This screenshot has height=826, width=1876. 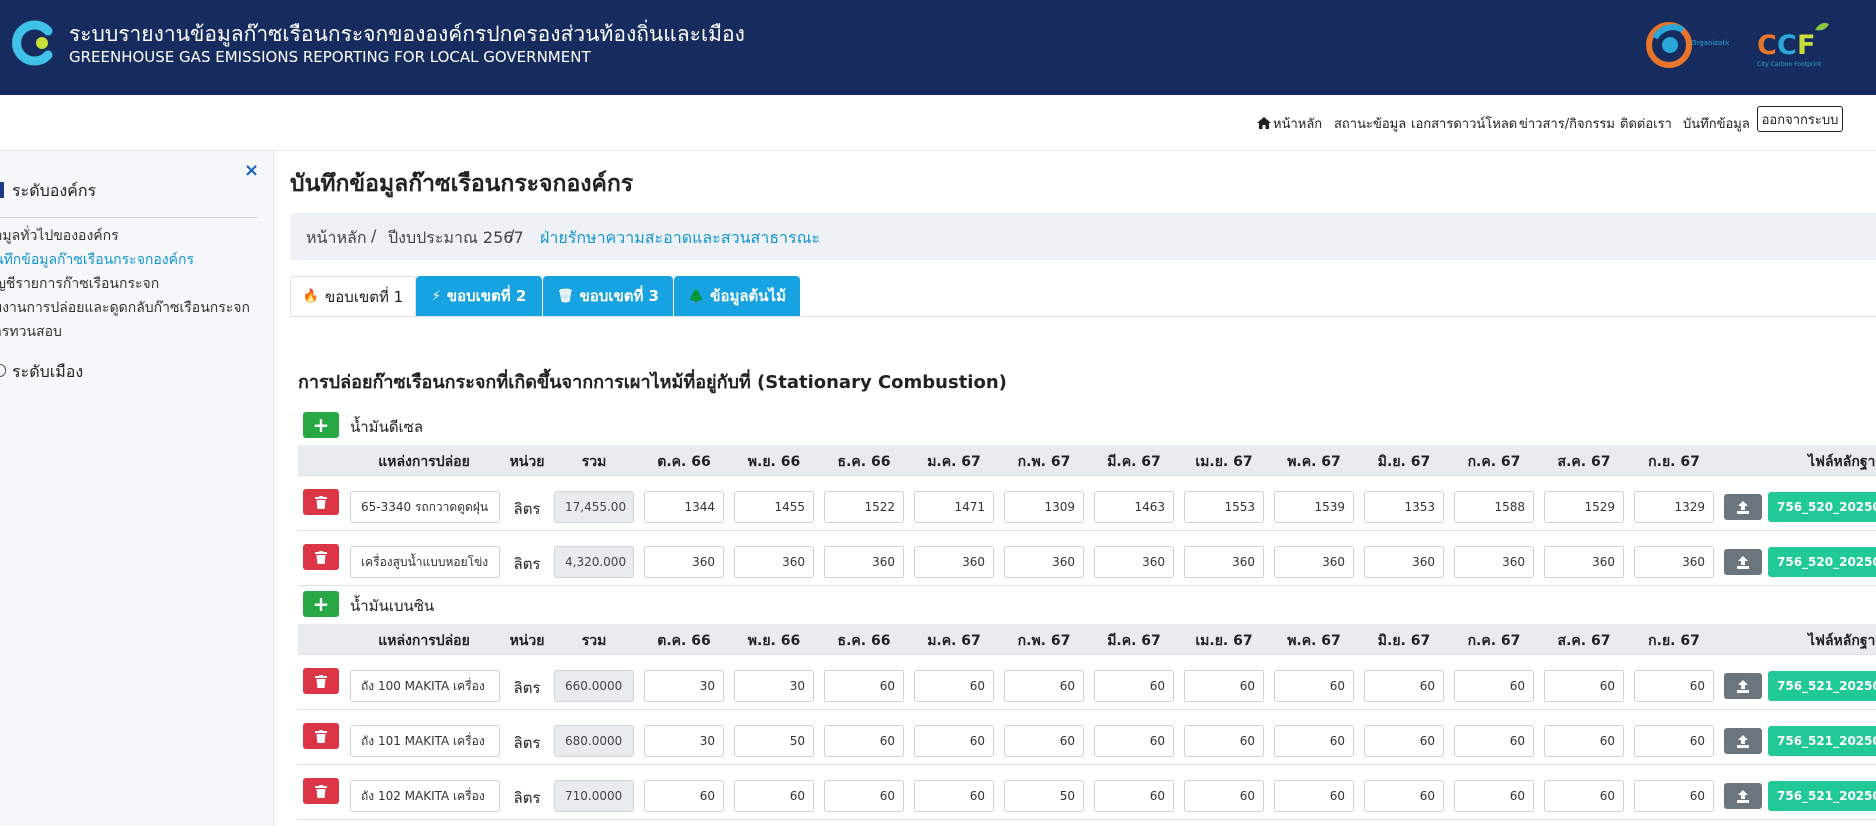 What do you see at coordinates (1224, 507) in the screenshot?
I see `month-value-input: 1553` at bounding box center [1224, 507].